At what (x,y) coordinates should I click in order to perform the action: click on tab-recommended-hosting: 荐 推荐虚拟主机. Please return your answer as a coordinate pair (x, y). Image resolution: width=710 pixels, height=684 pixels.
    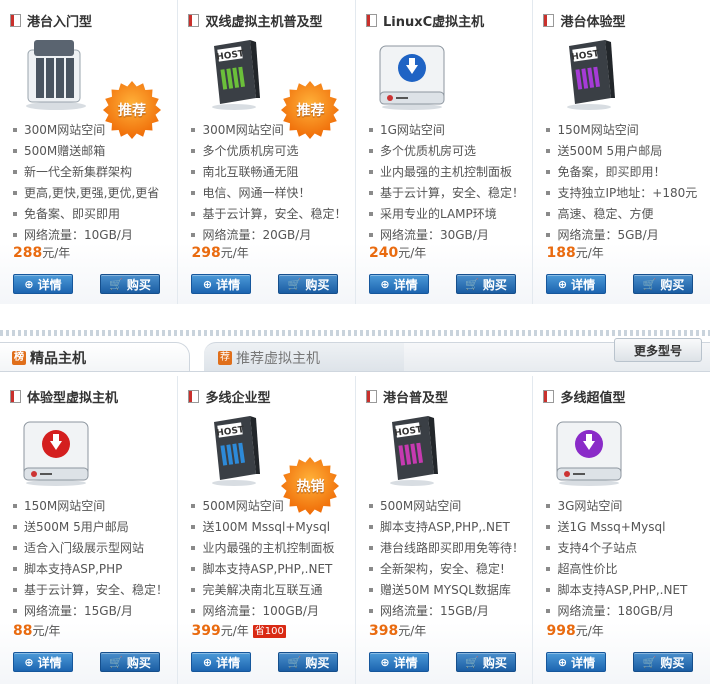
    Looking at the image, I should click on (304, 357).